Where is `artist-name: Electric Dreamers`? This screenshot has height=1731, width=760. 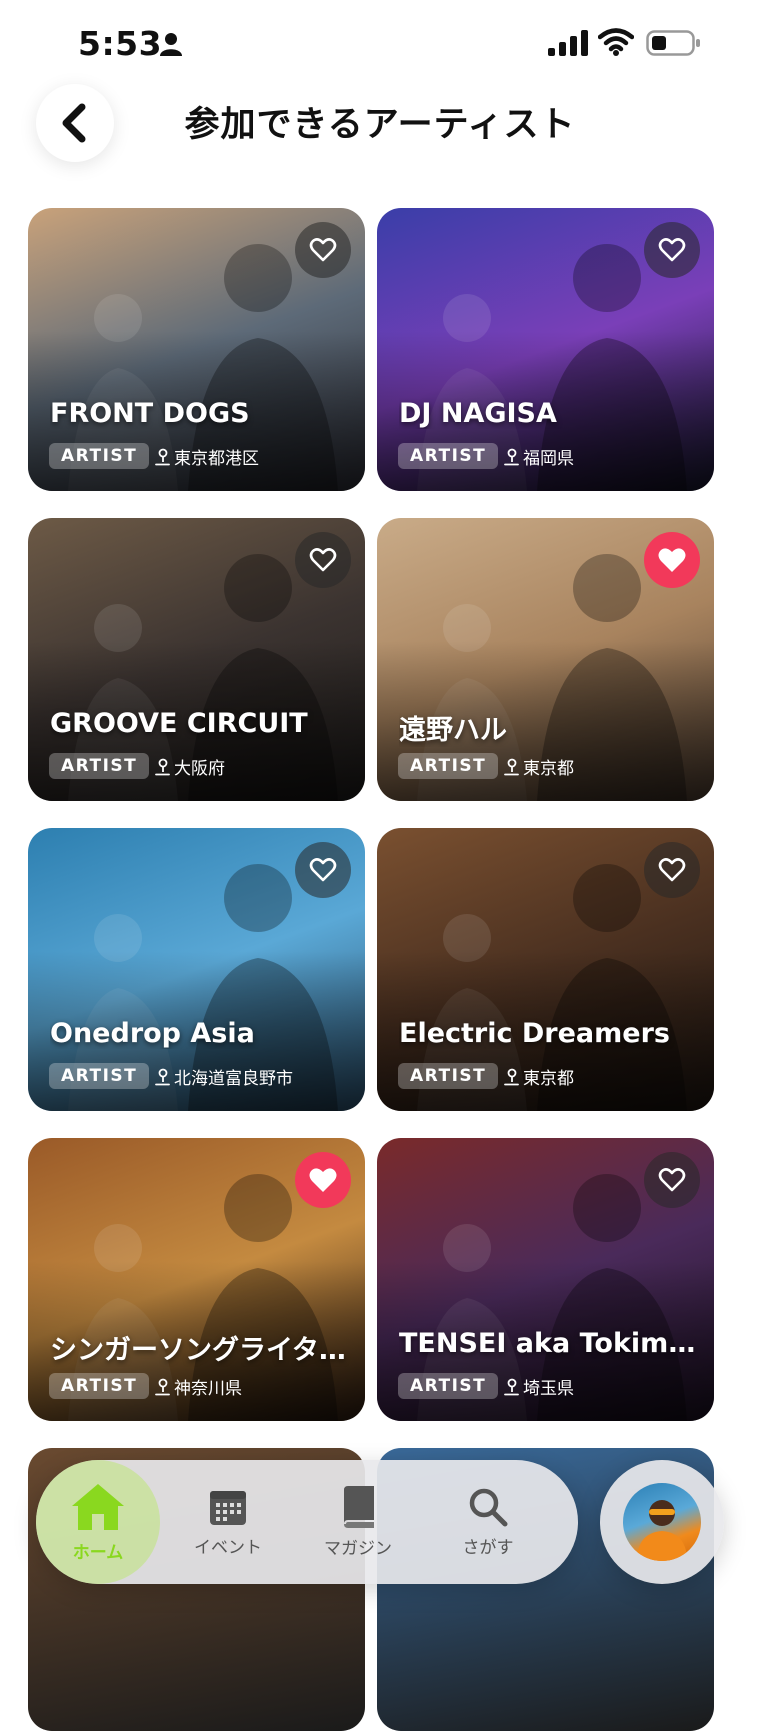
artist-name: Electric Dreamers is located at coordinates (534, 1033).